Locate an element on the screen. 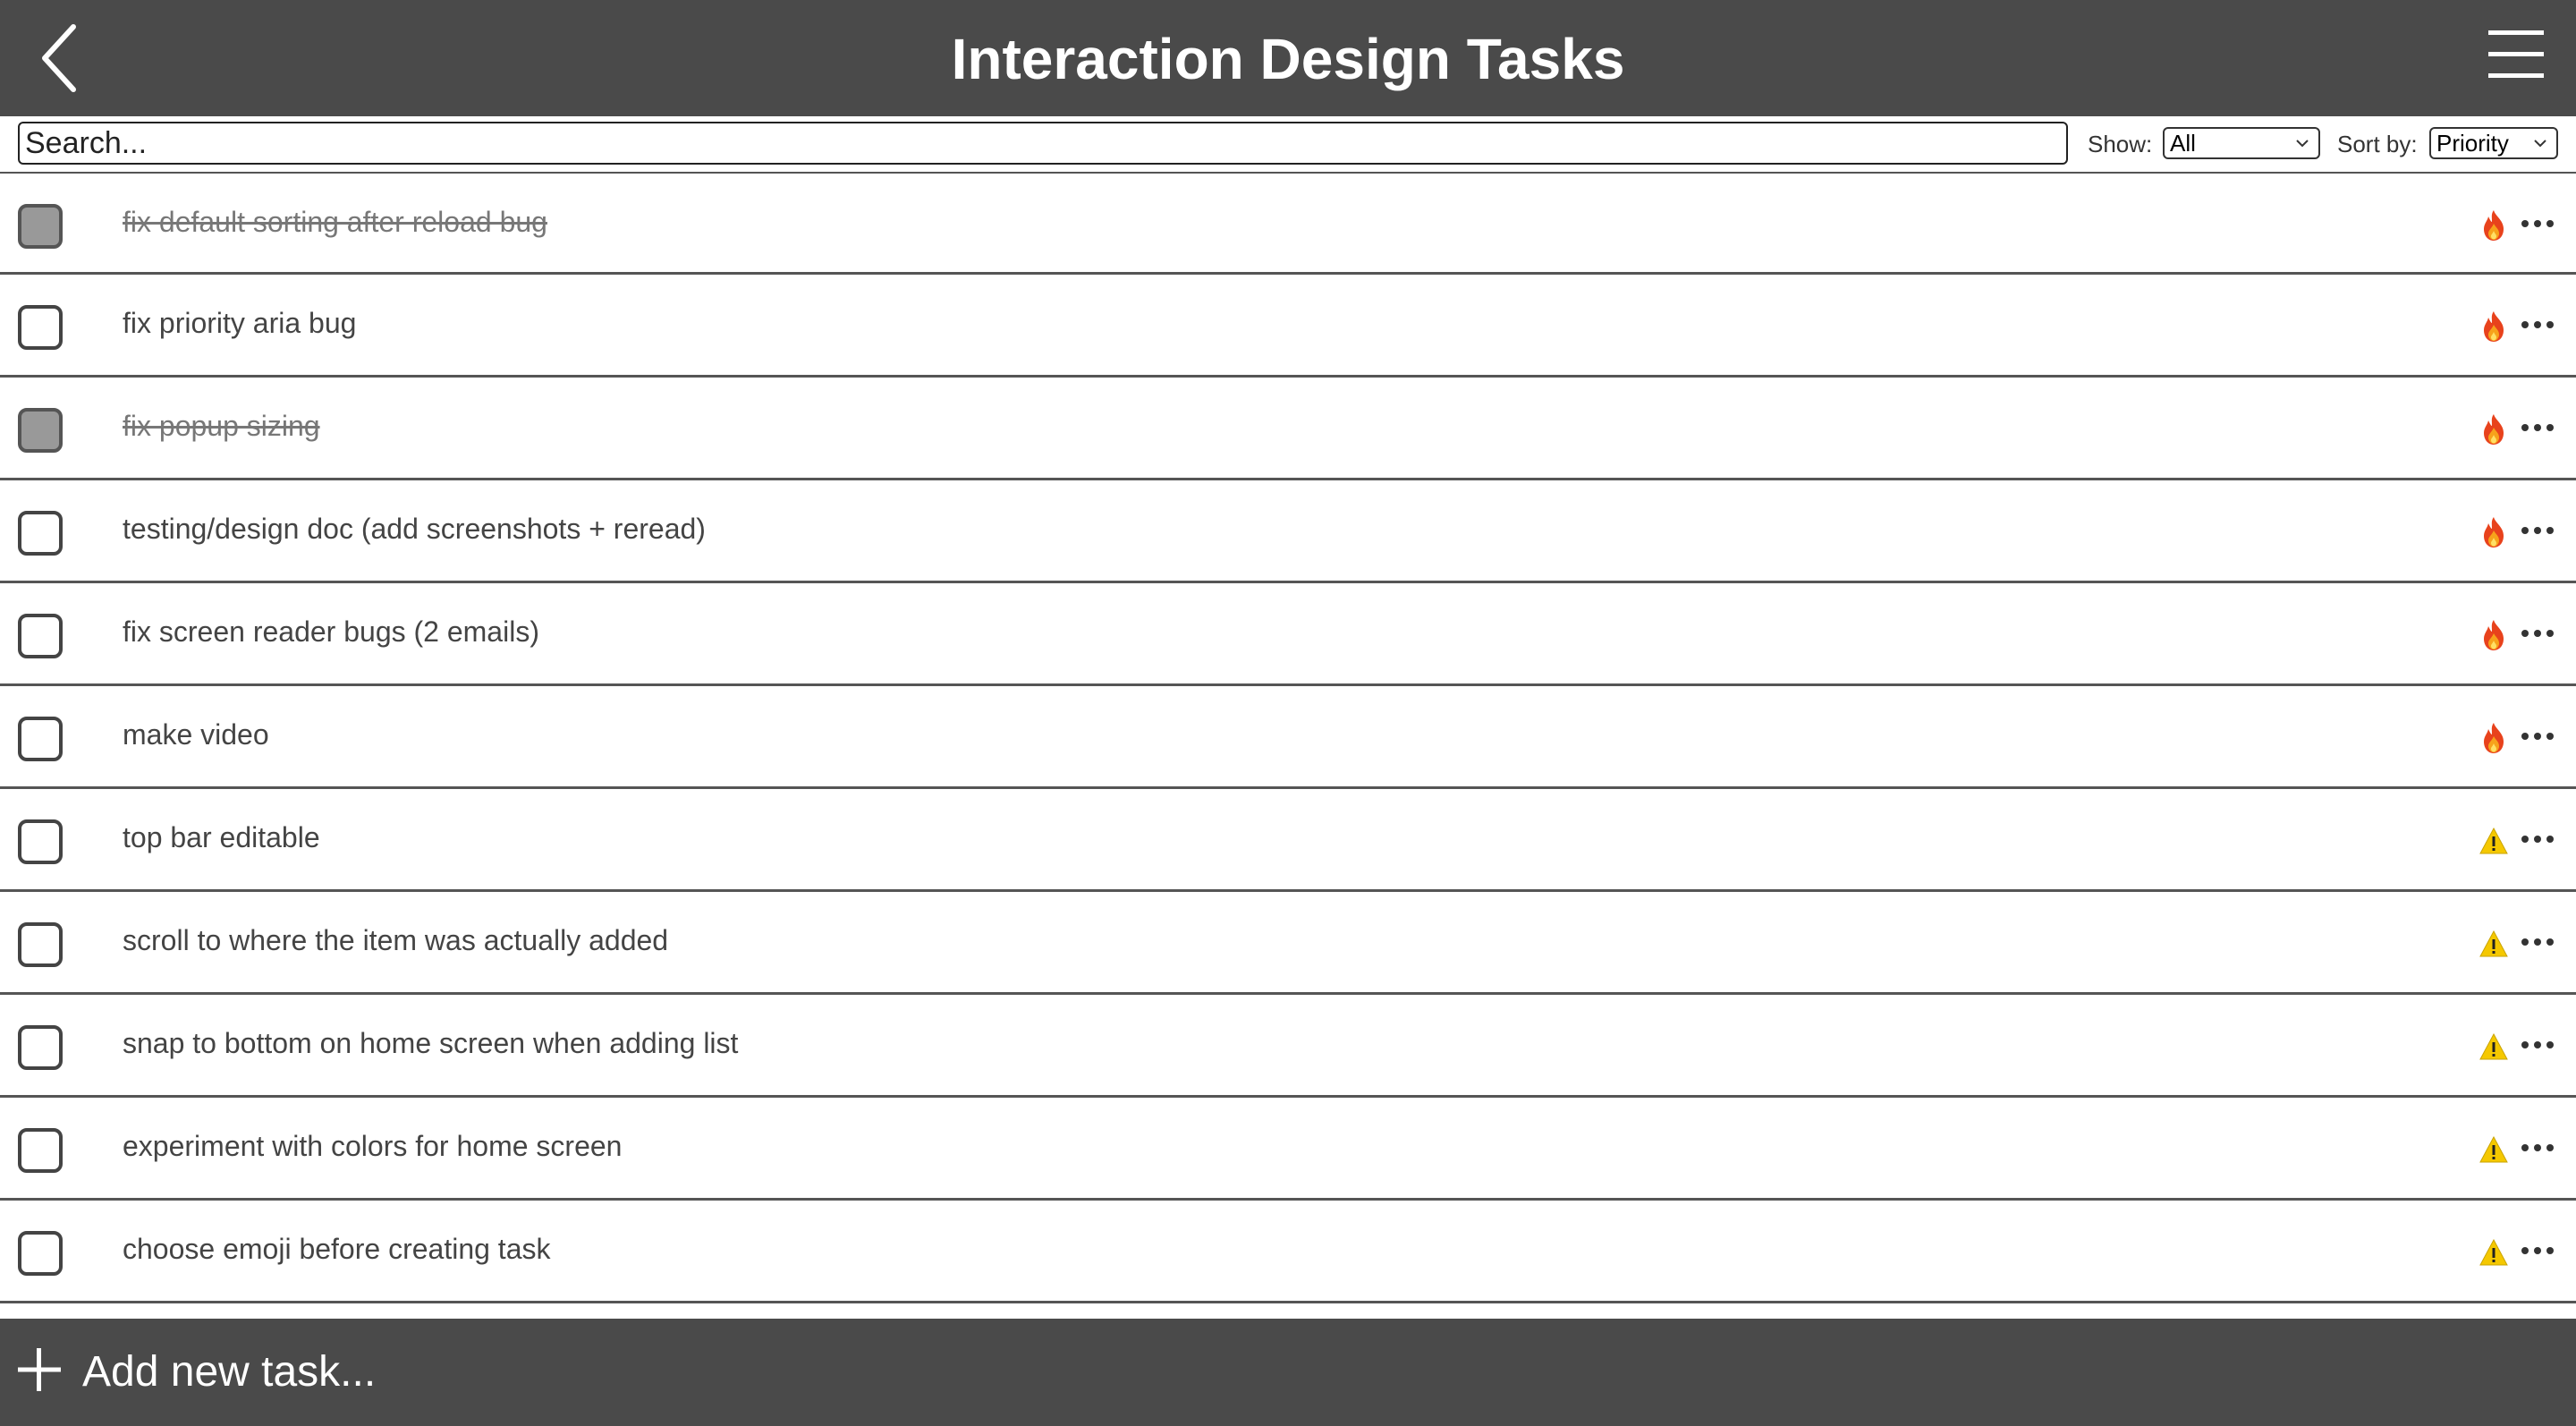  page-title: Interaction Design Tasks is located at coordinates (1288, 59).